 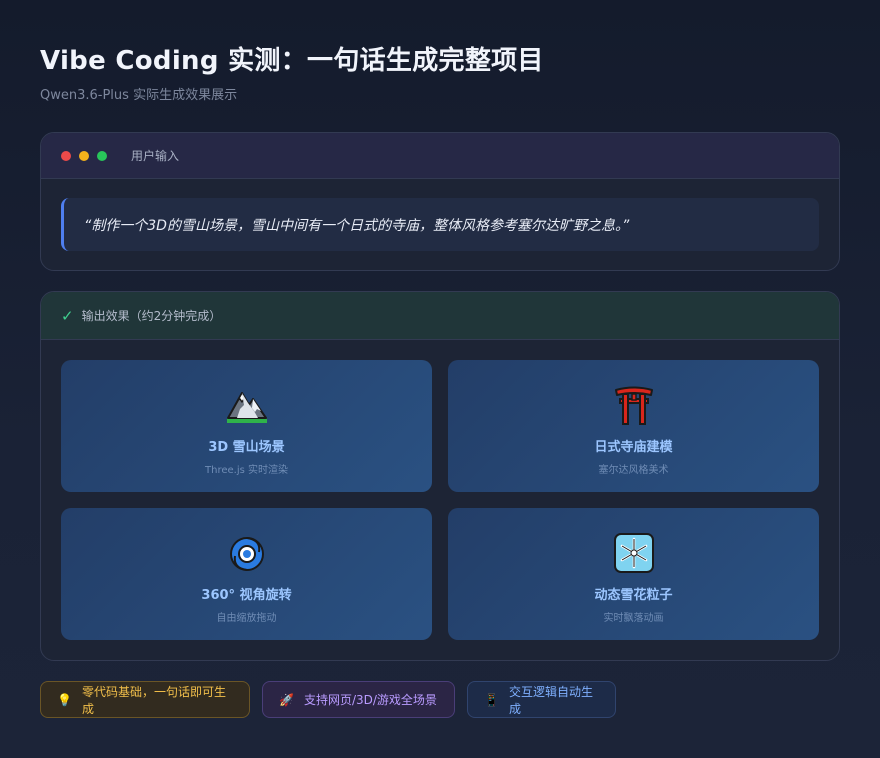 I want to click on tile-title: 日式寺庙建模, so click(x=633, y=447).